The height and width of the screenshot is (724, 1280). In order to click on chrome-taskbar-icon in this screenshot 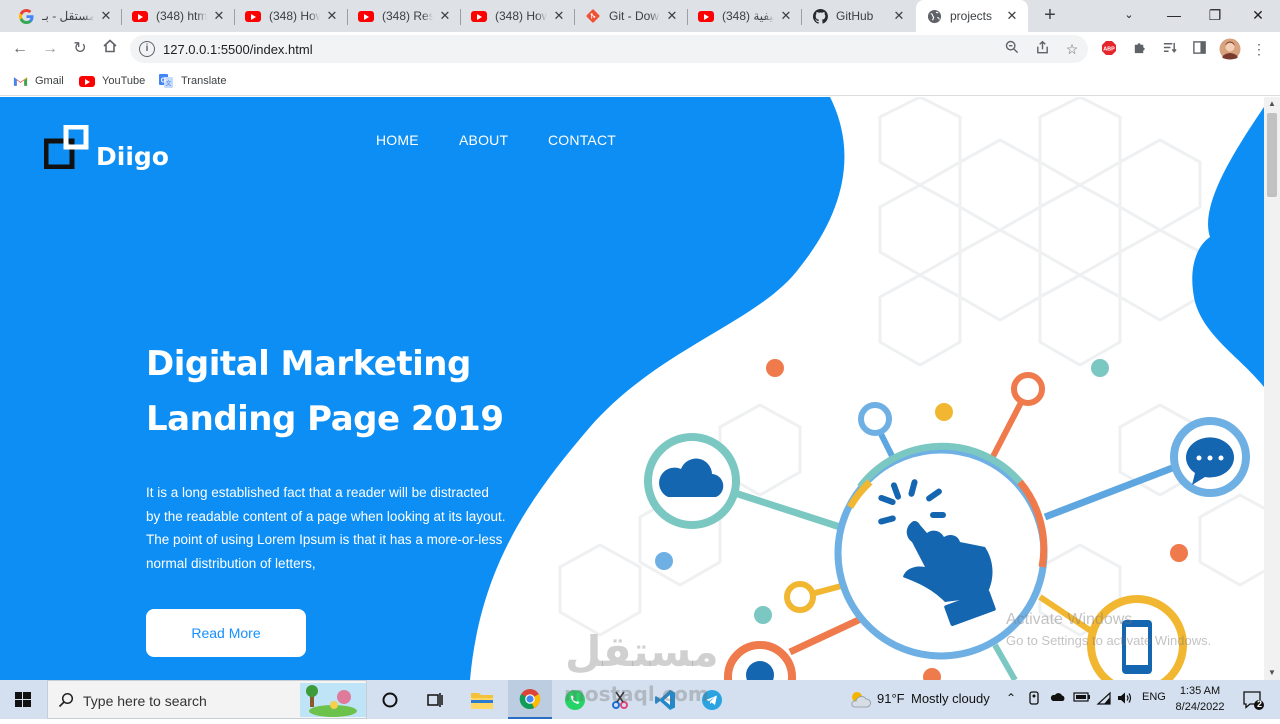, I will do `click(530, 699)`.